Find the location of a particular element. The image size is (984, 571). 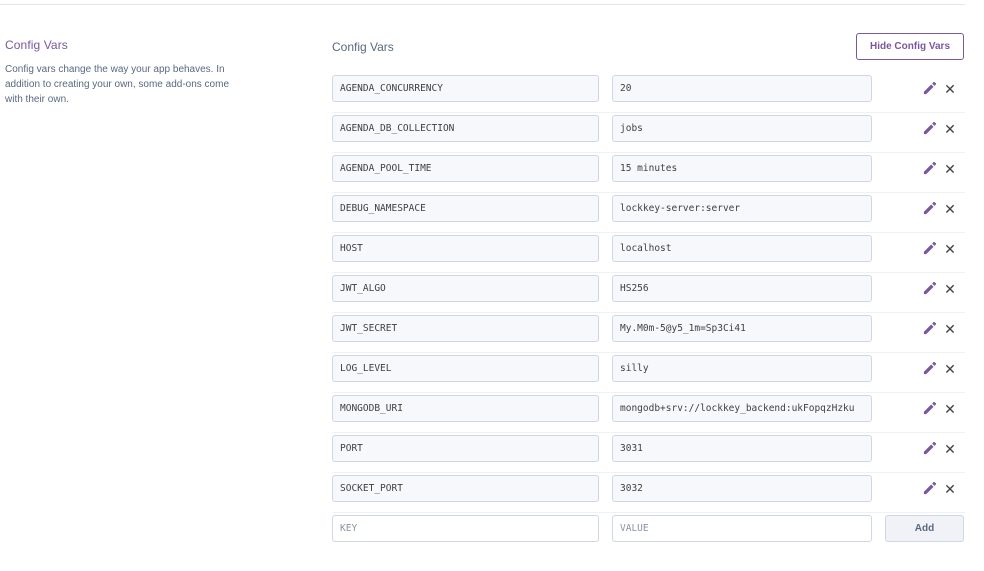

config-var-value-field: 20 is located at coordinates (742, 88).